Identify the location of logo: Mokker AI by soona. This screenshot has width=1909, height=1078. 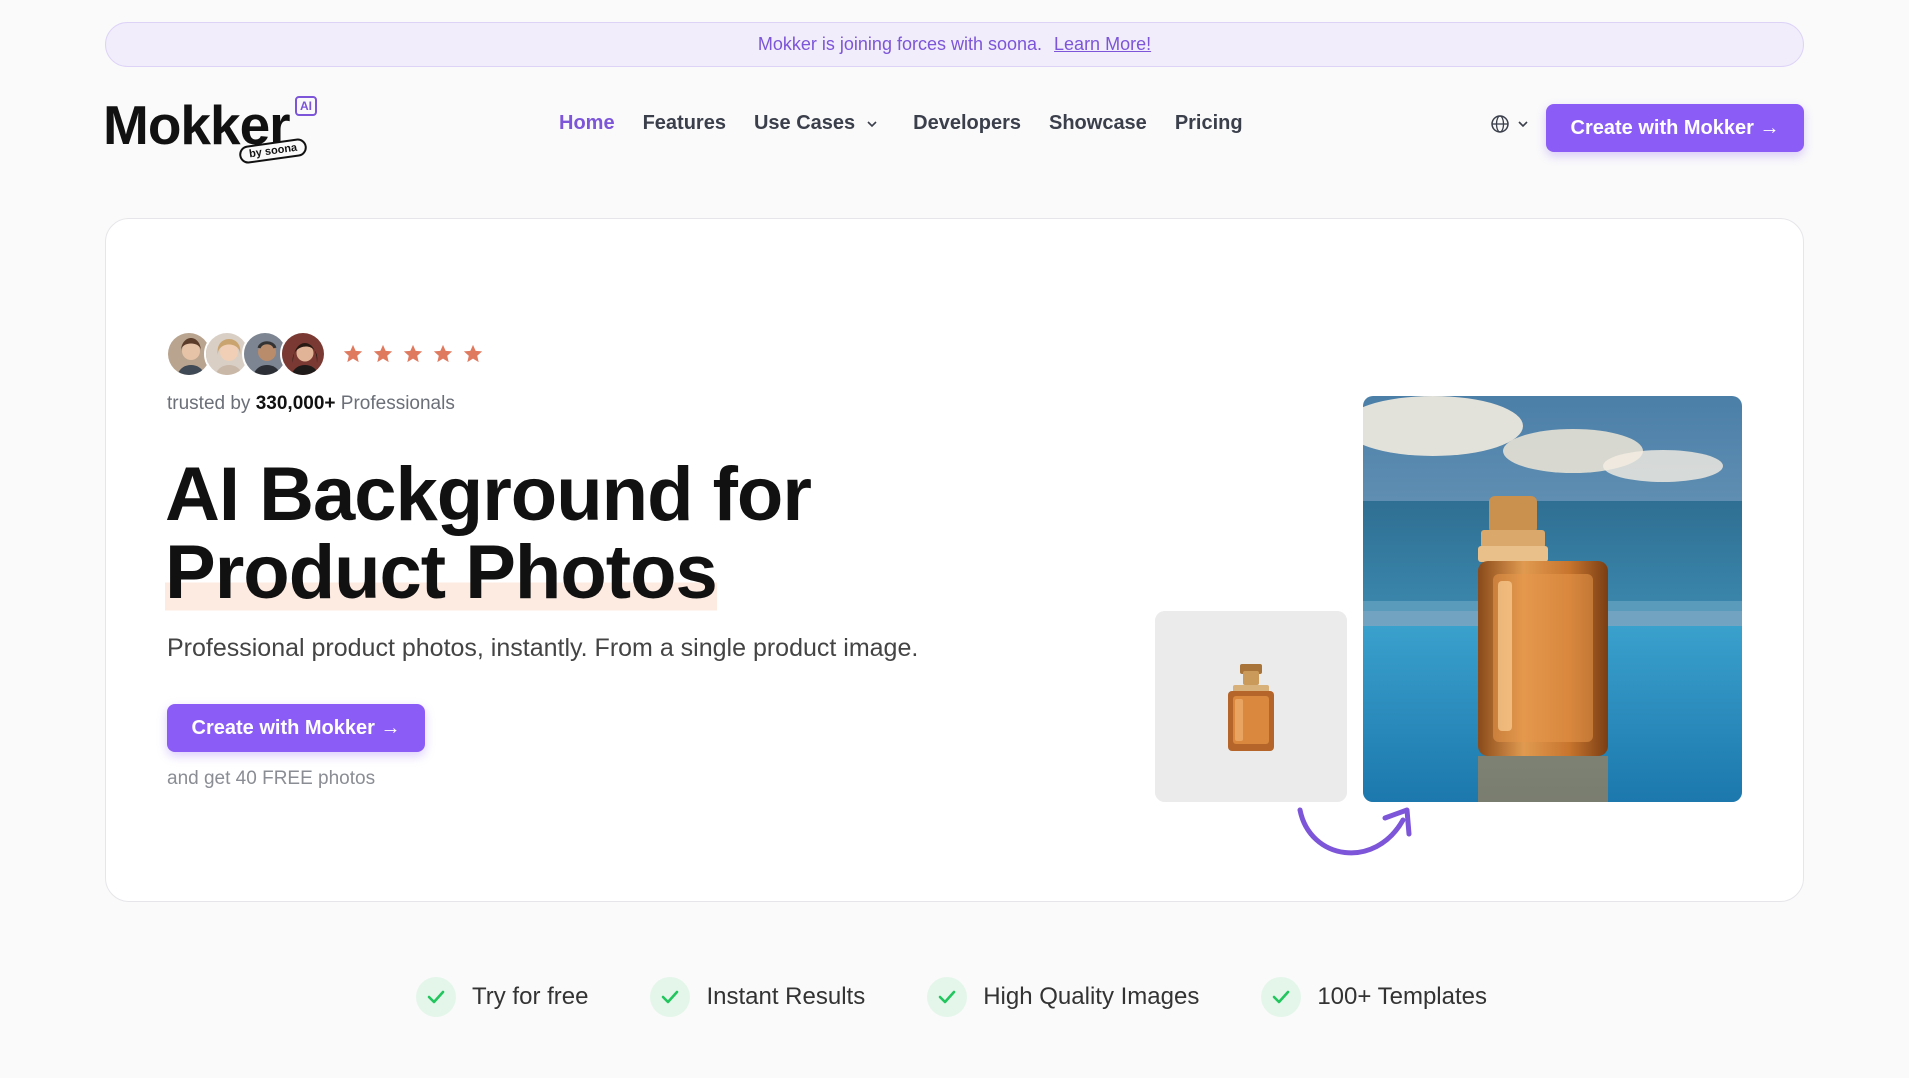
(214, 128).